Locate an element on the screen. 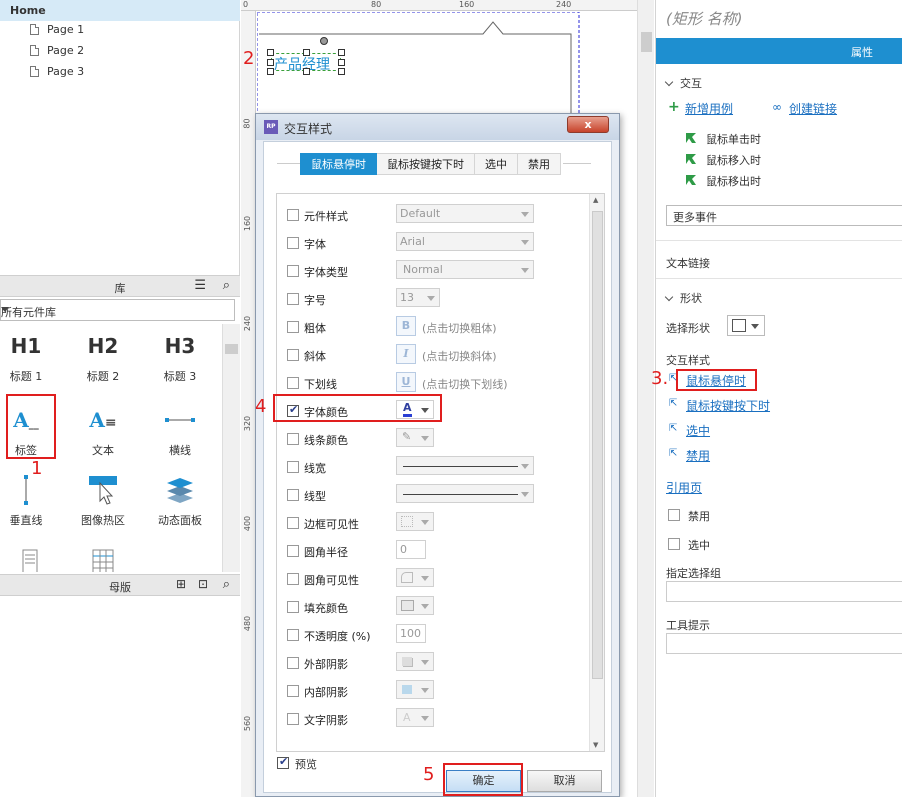  preview-checkbox: ✔ is located at coordinates (283, 762).